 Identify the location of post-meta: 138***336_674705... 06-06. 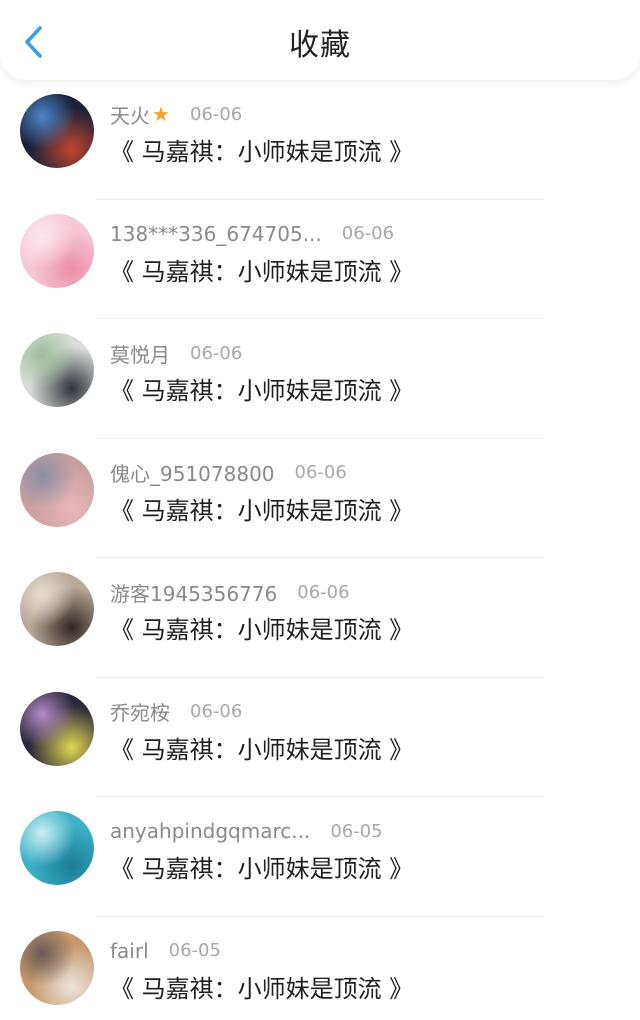
(252, 234).